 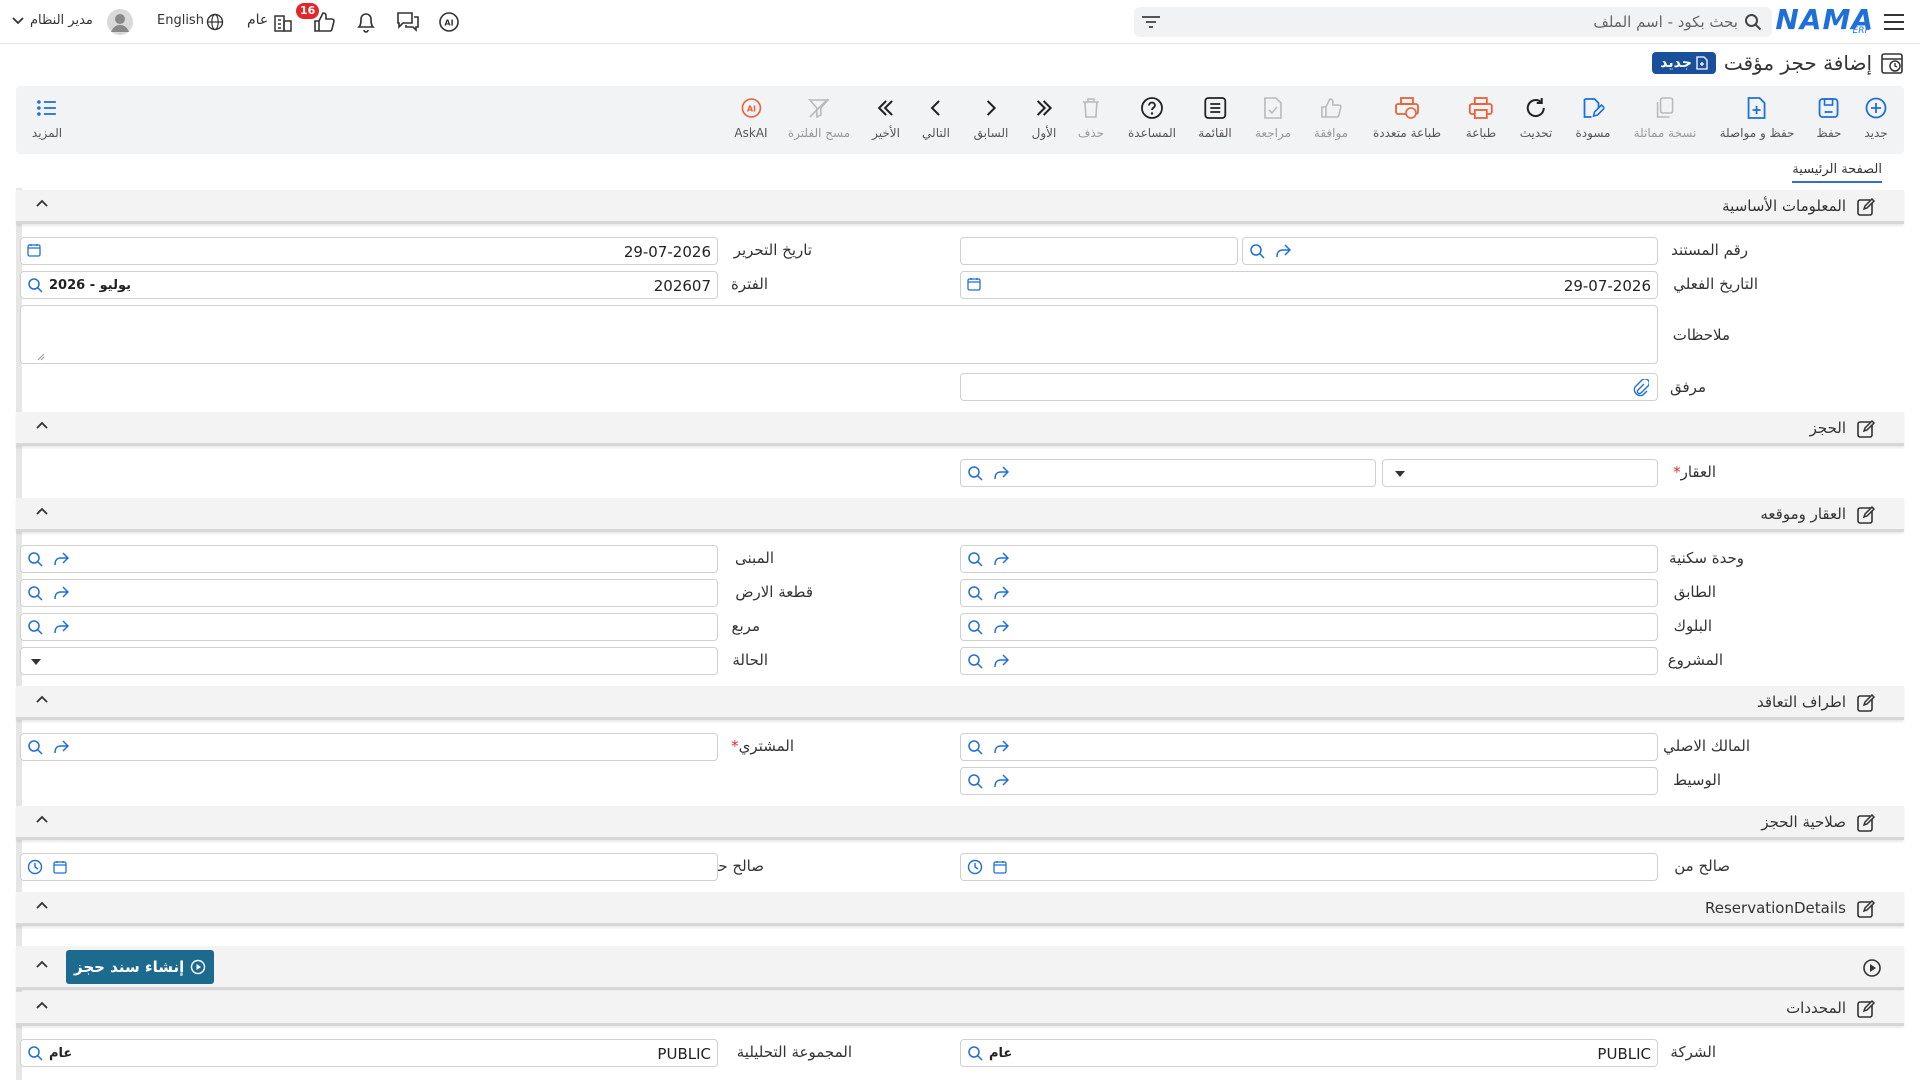 What do you see at coordinates (1309, 627) in the screenshot?
I see `block-field` at bounding box center [1309, 627].